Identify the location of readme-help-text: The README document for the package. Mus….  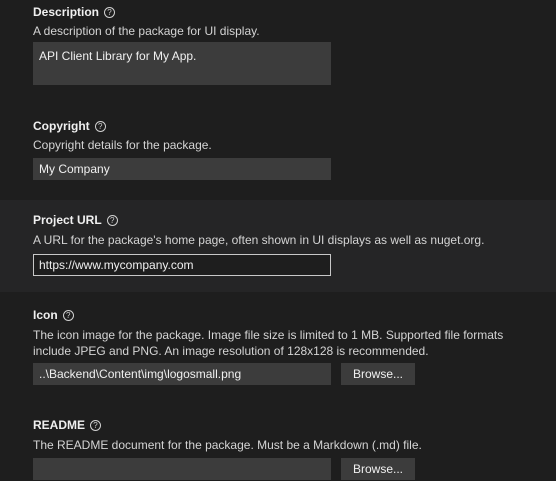
(227, 445).